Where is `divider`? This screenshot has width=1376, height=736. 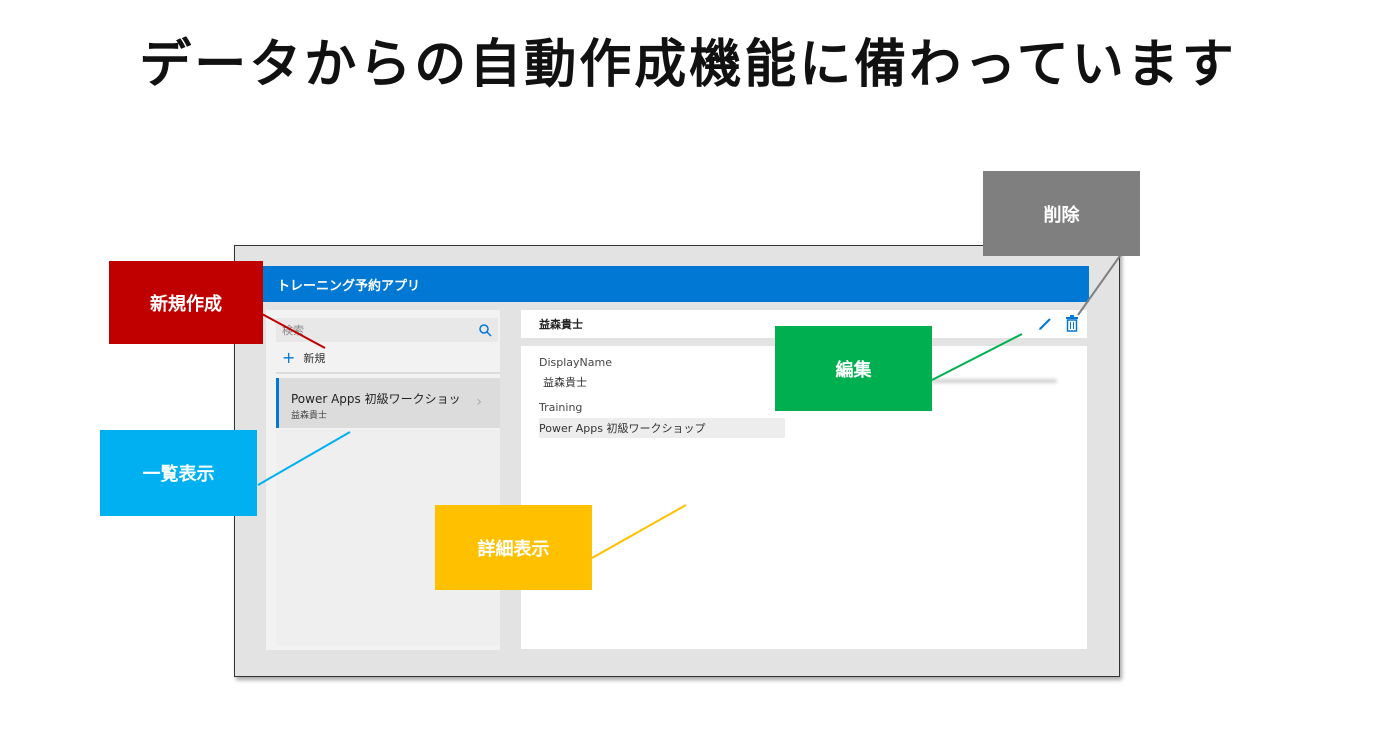 divider is located at coordinates (388, 373).